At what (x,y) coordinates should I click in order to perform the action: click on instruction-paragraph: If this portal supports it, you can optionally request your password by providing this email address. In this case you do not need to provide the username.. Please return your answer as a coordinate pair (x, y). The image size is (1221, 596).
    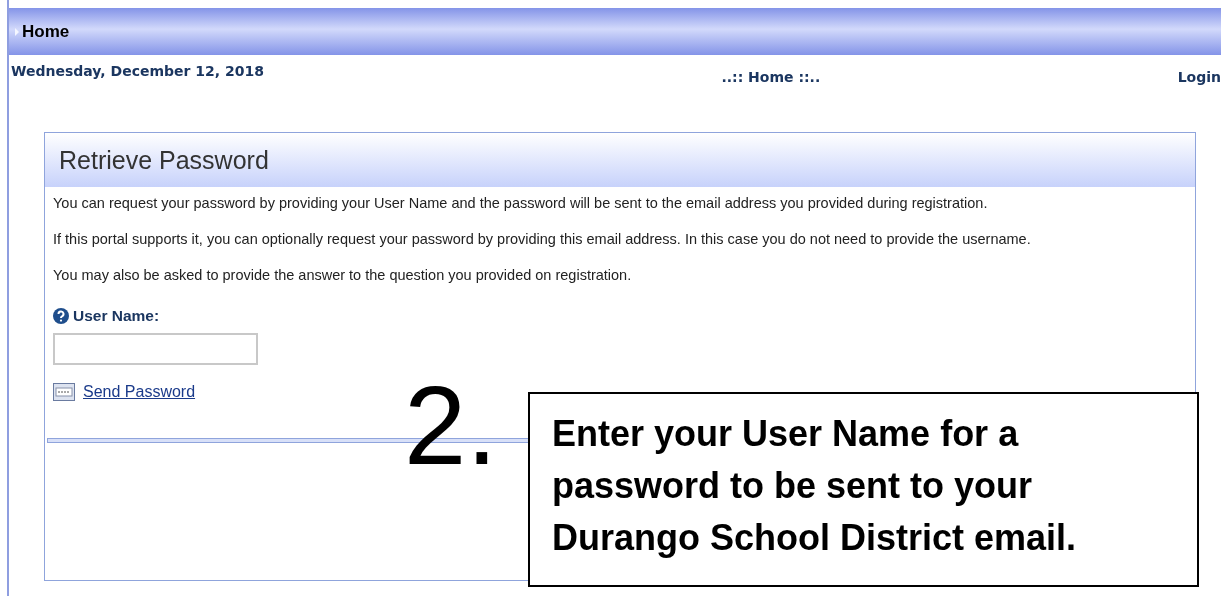
    Looking at the image, I should click on (542, 239).